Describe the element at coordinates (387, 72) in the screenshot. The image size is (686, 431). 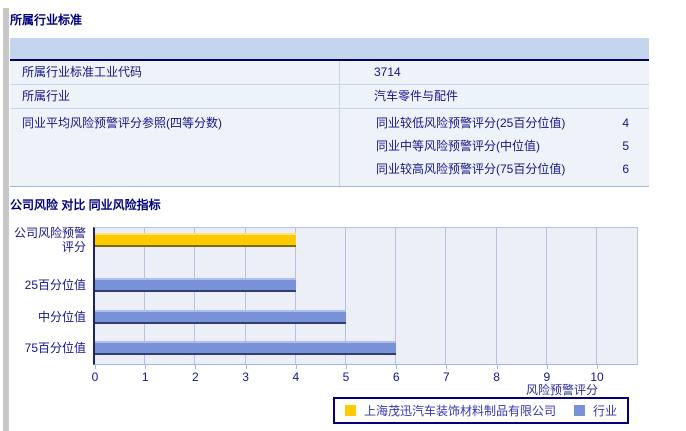
I see `row-value: 3714` at that location.